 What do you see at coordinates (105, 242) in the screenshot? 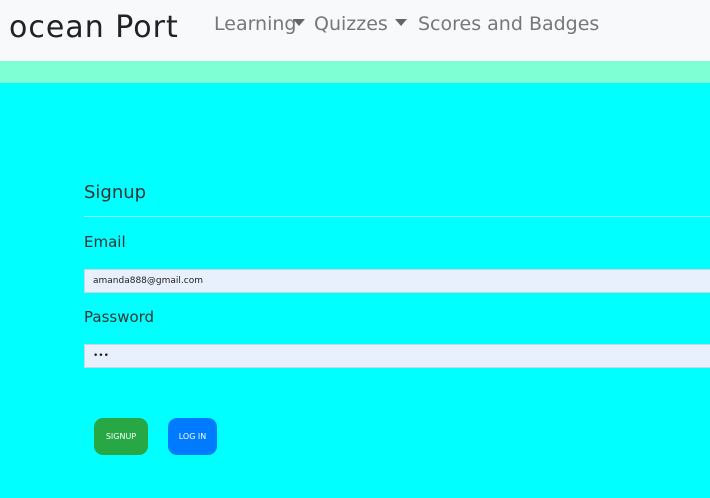
I see `email-label: Email` at bounding box center [105, 242].